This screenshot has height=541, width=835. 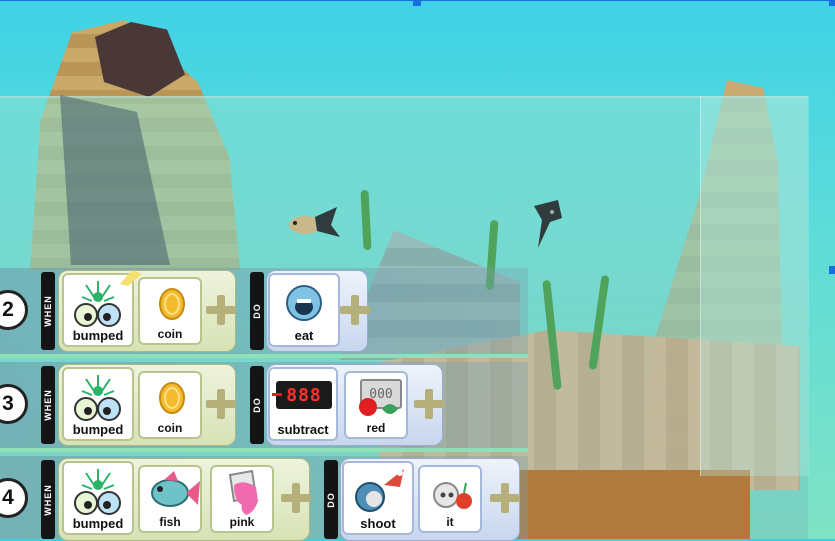 What do you see at coordinates (452, 495) in the screenshot?
I see `it-target-icon` at bounding box center [452, 495].